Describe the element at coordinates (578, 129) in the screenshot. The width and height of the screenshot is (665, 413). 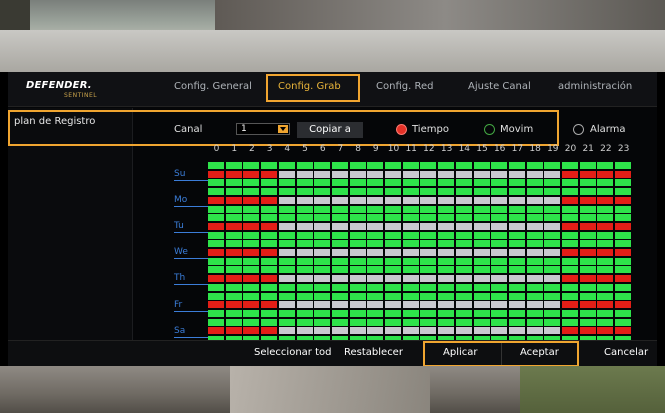
I see `radio-alarma` at that location.